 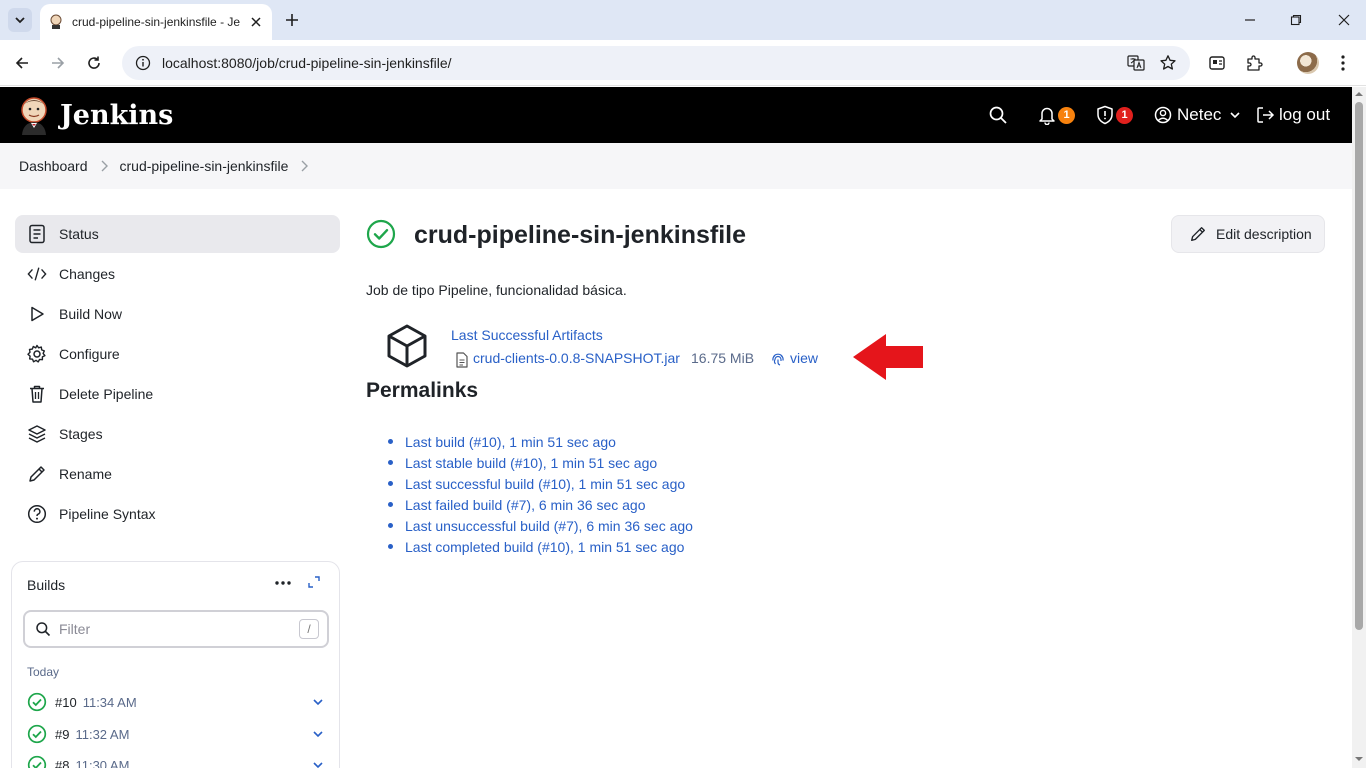 I want to click on translate-icon, so click(x=1136, y=63).